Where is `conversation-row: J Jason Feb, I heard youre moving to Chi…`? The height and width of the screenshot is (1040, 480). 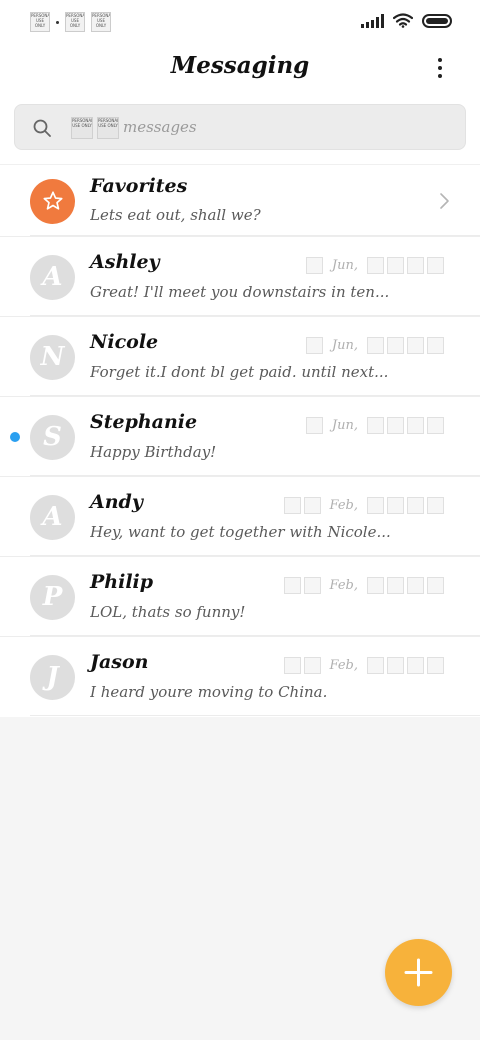
conversation-row: J Jason Feb, I heard youre moving to Chi… is located at coordinates (240, 676).